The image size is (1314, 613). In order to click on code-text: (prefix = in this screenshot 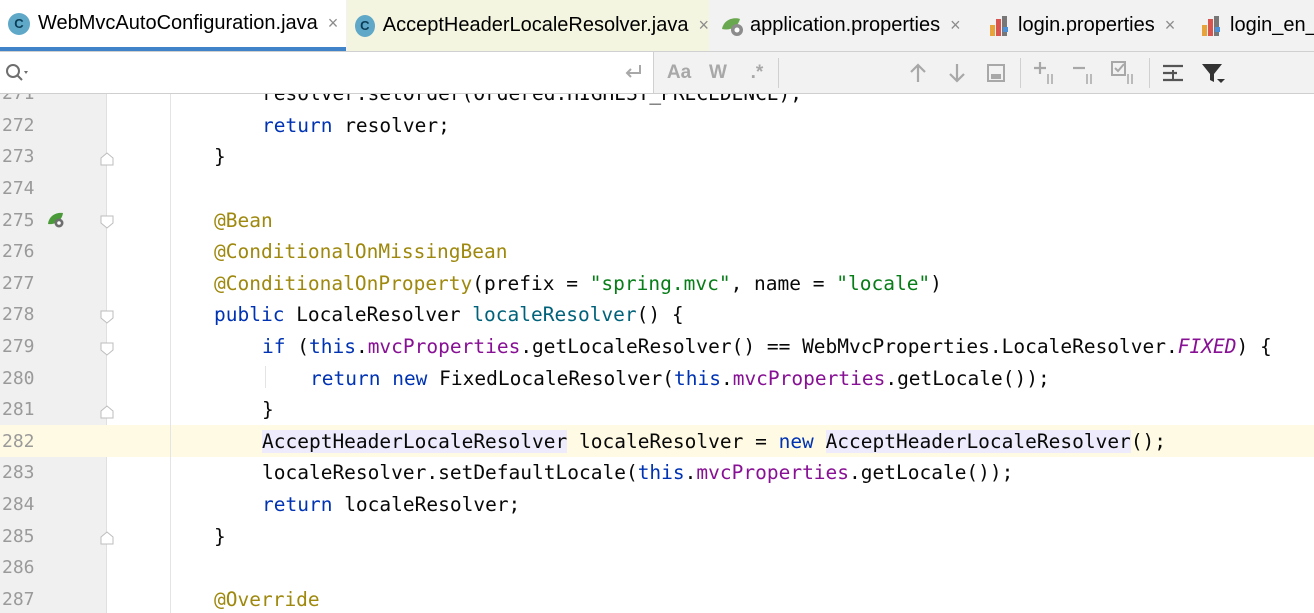, I will do `click(531, 283)`.